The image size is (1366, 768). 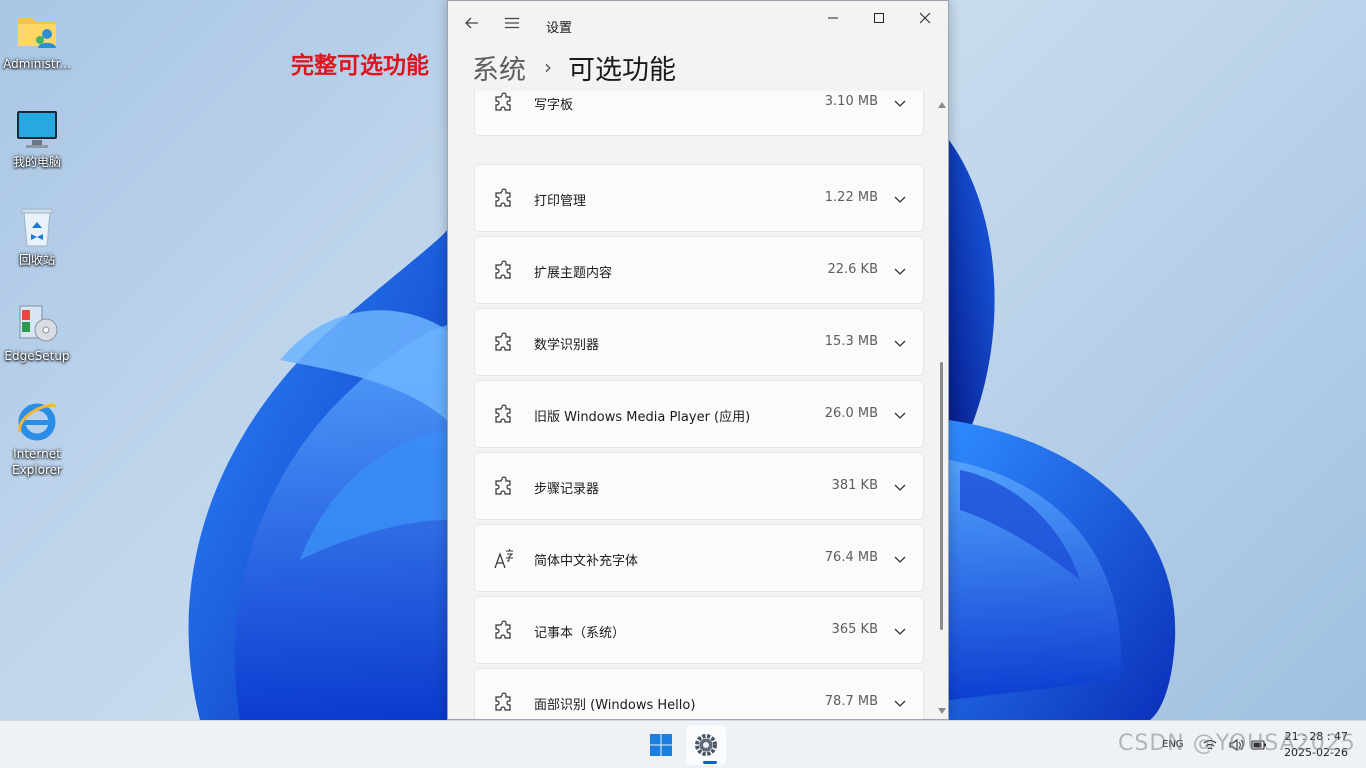 What do you see at coordinates (38, 323) in the screenshot?
I see `installer-icon` at bounding box center [38, 323].